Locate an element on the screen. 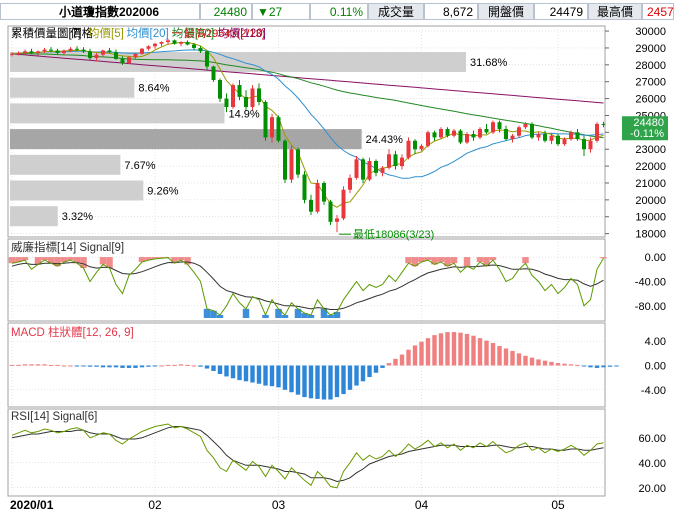  price-tick-label: 23000 is located at coordinates (650, 150).